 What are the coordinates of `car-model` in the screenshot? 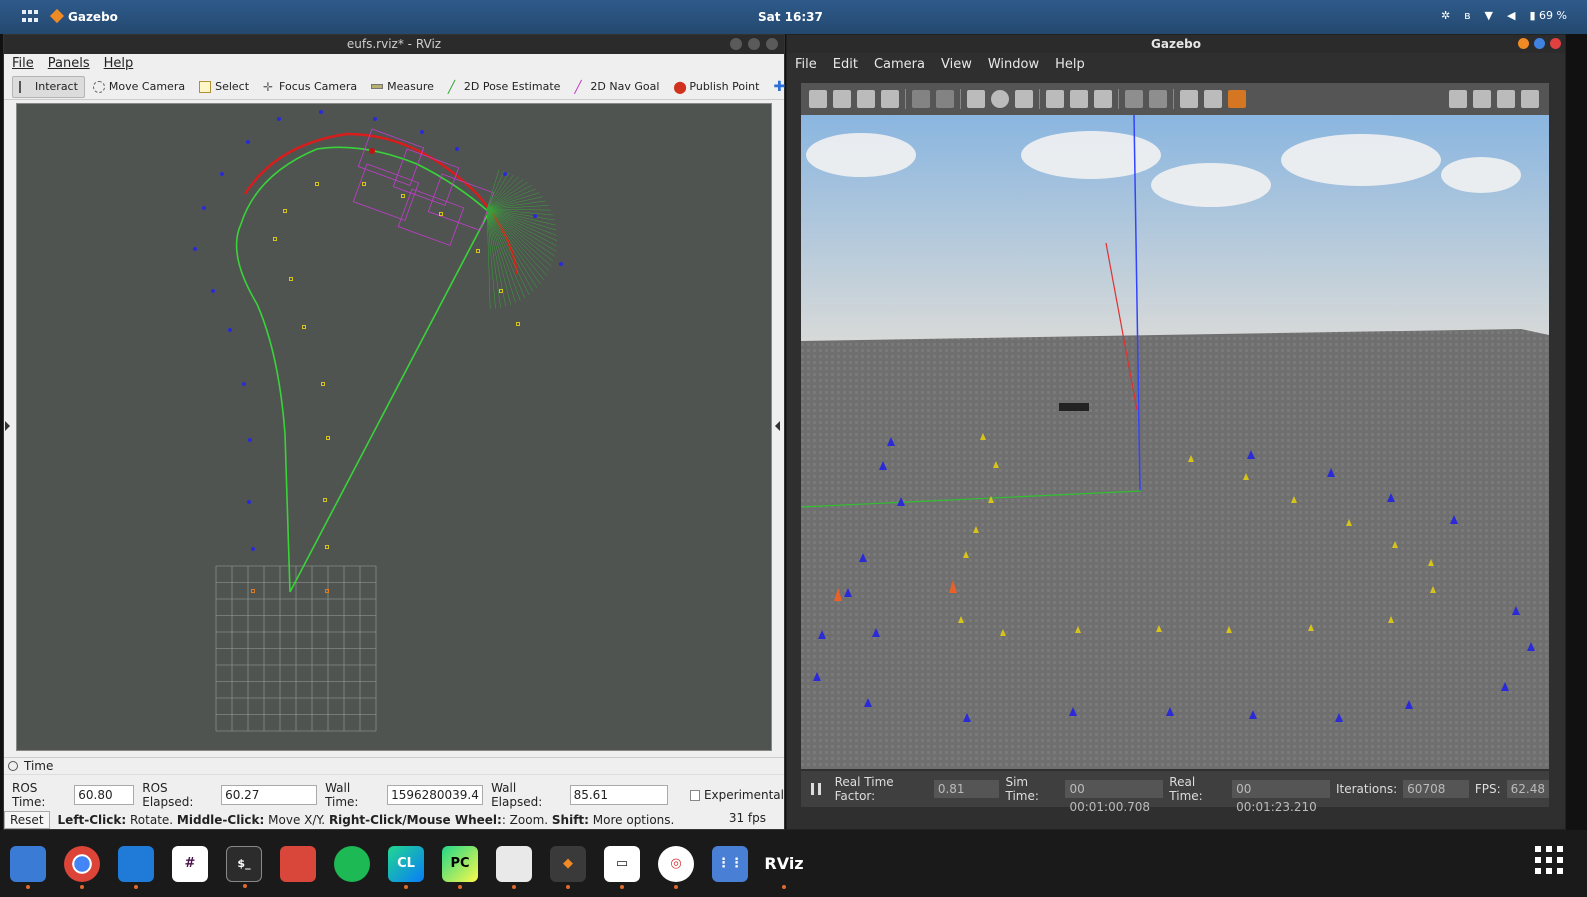 It's located at (1074, 407).